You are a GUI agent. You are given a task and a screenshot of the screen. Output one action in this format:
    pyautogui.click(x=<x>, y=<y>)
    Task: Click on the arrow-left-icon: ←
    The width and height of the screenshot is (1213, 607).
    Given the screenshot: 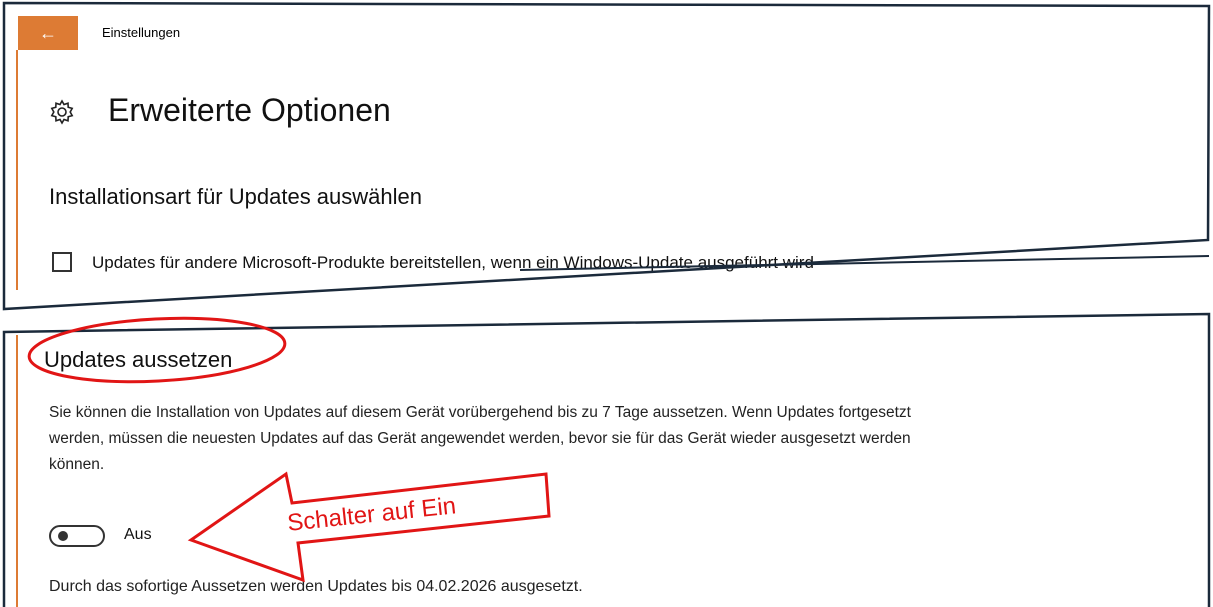 What is the action you would take?
    pyautogui.click(x=48, y=32)
    